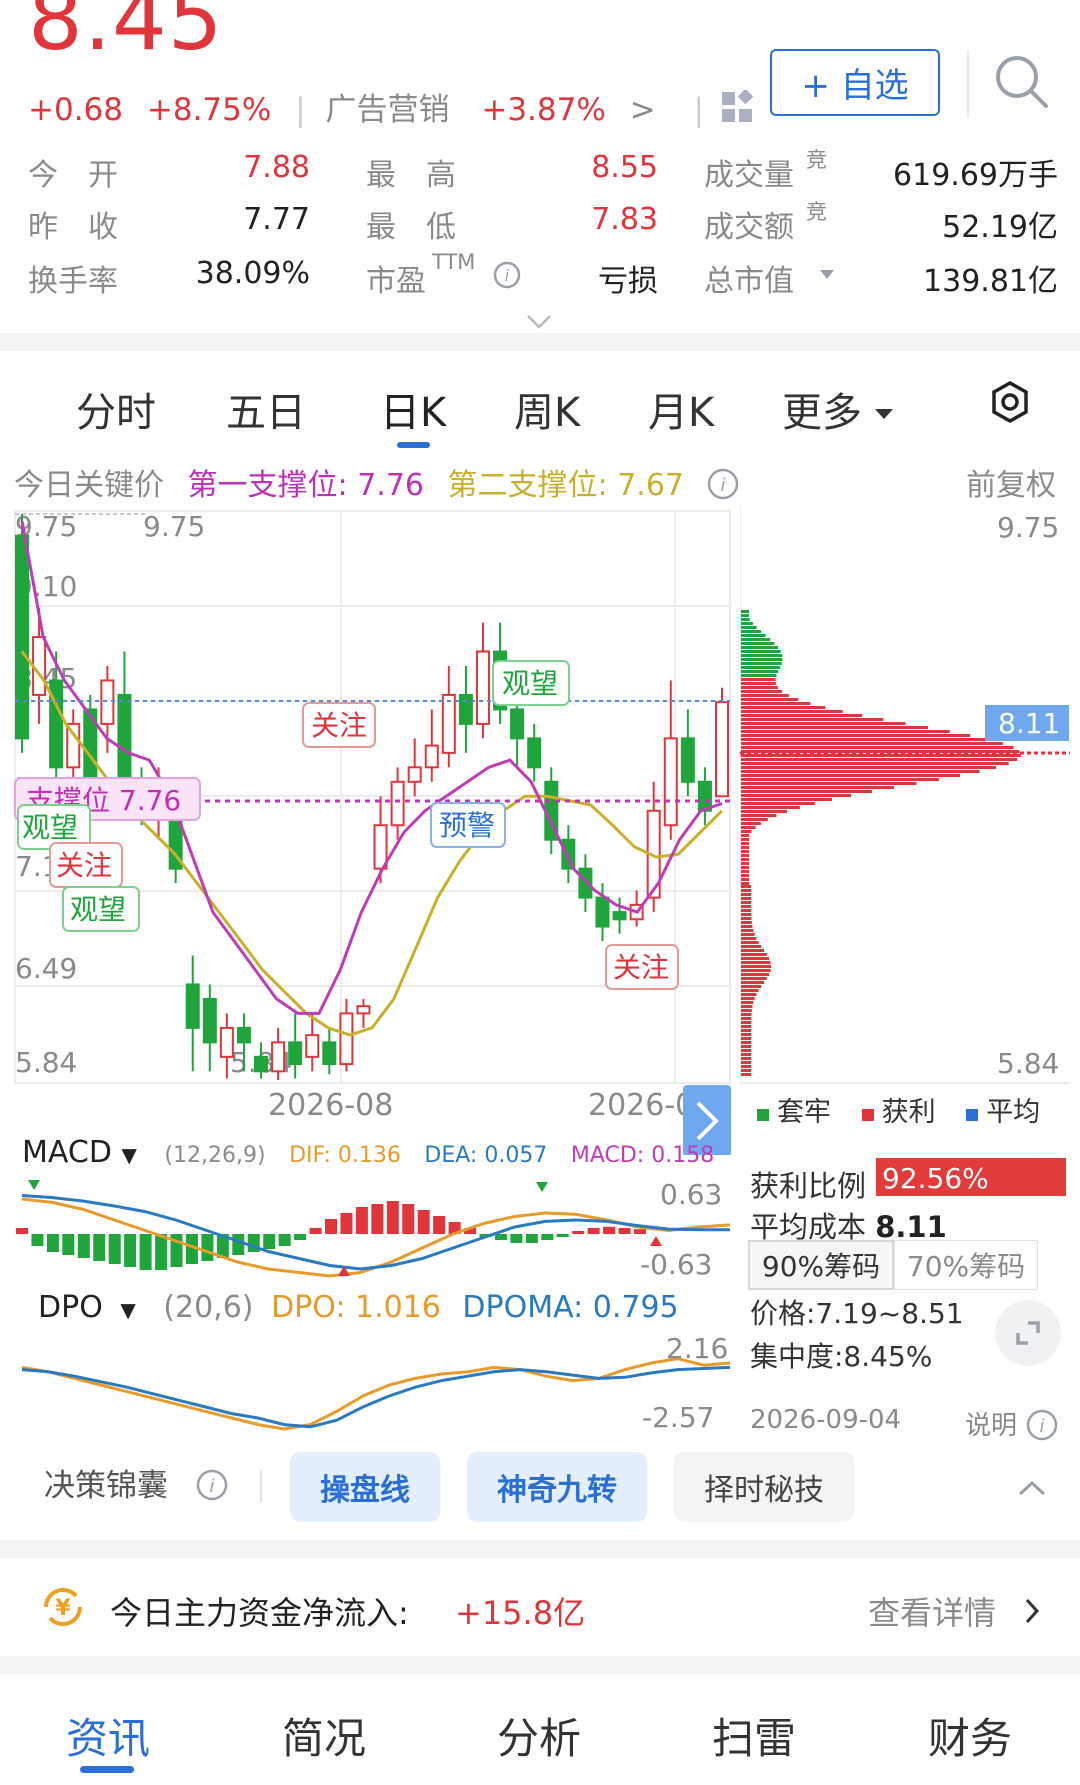 This screenshot has width=1080, height=1785. What do you see at coordinates (1022, 82) in the screenshot?
I see `search-icon` at bounding box center [1022, 82].